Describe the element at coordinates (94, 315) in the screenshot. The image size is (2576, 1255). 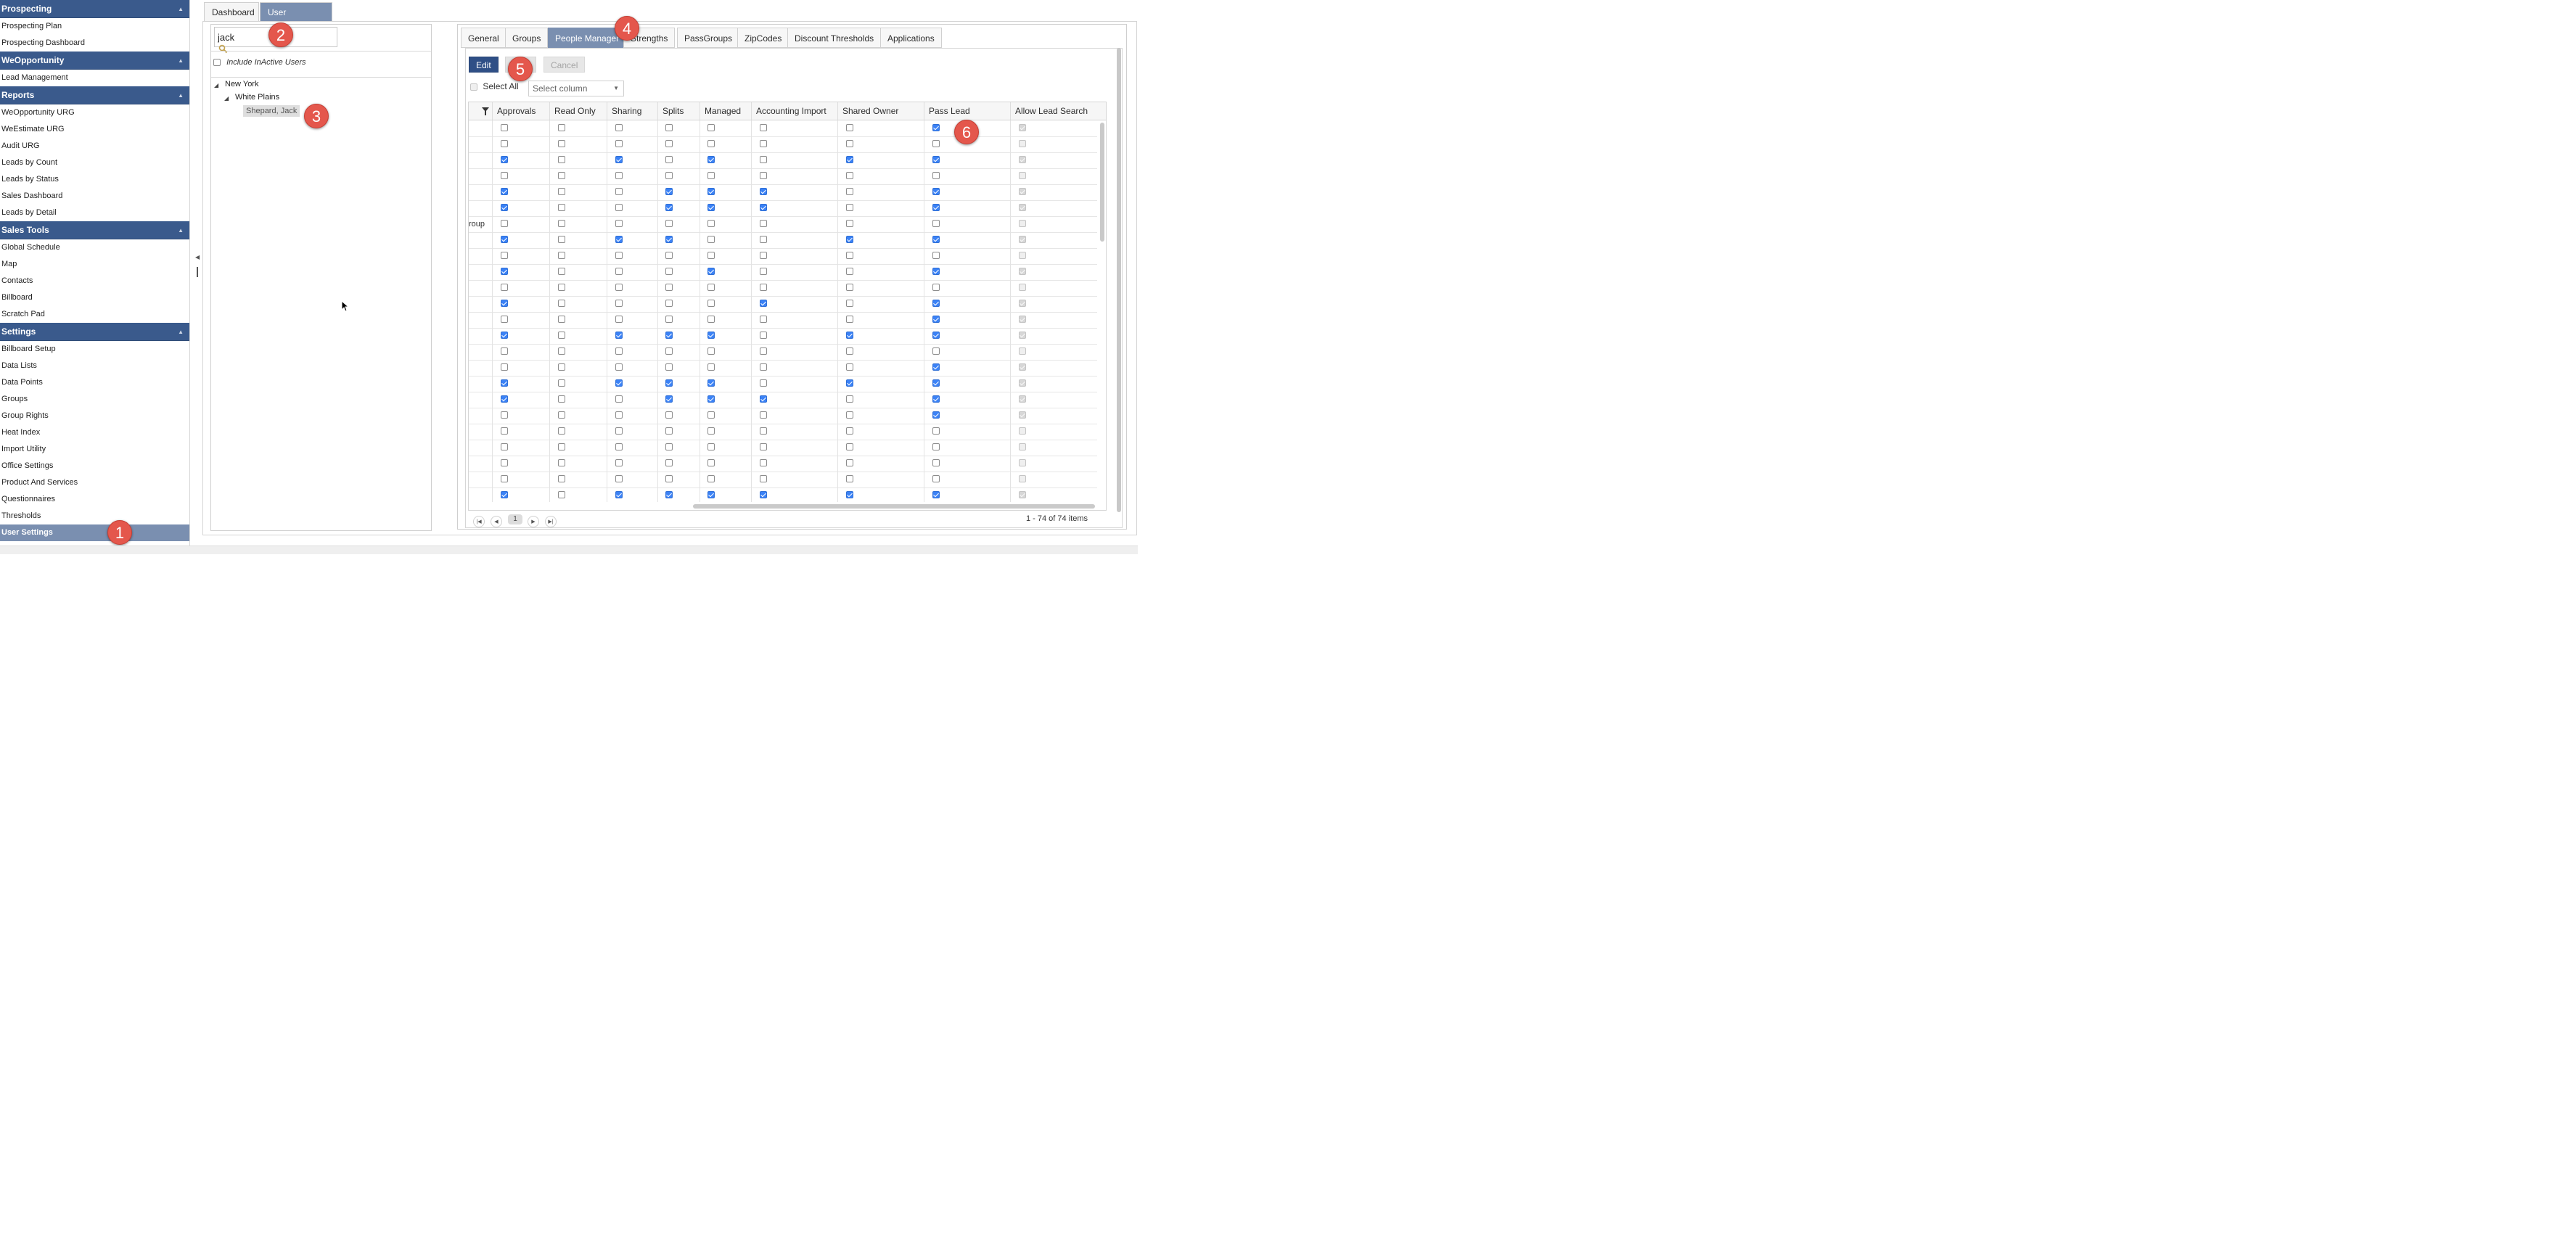
I see `sidebar-item-scratch-pad: Scratch Pad` at that location.